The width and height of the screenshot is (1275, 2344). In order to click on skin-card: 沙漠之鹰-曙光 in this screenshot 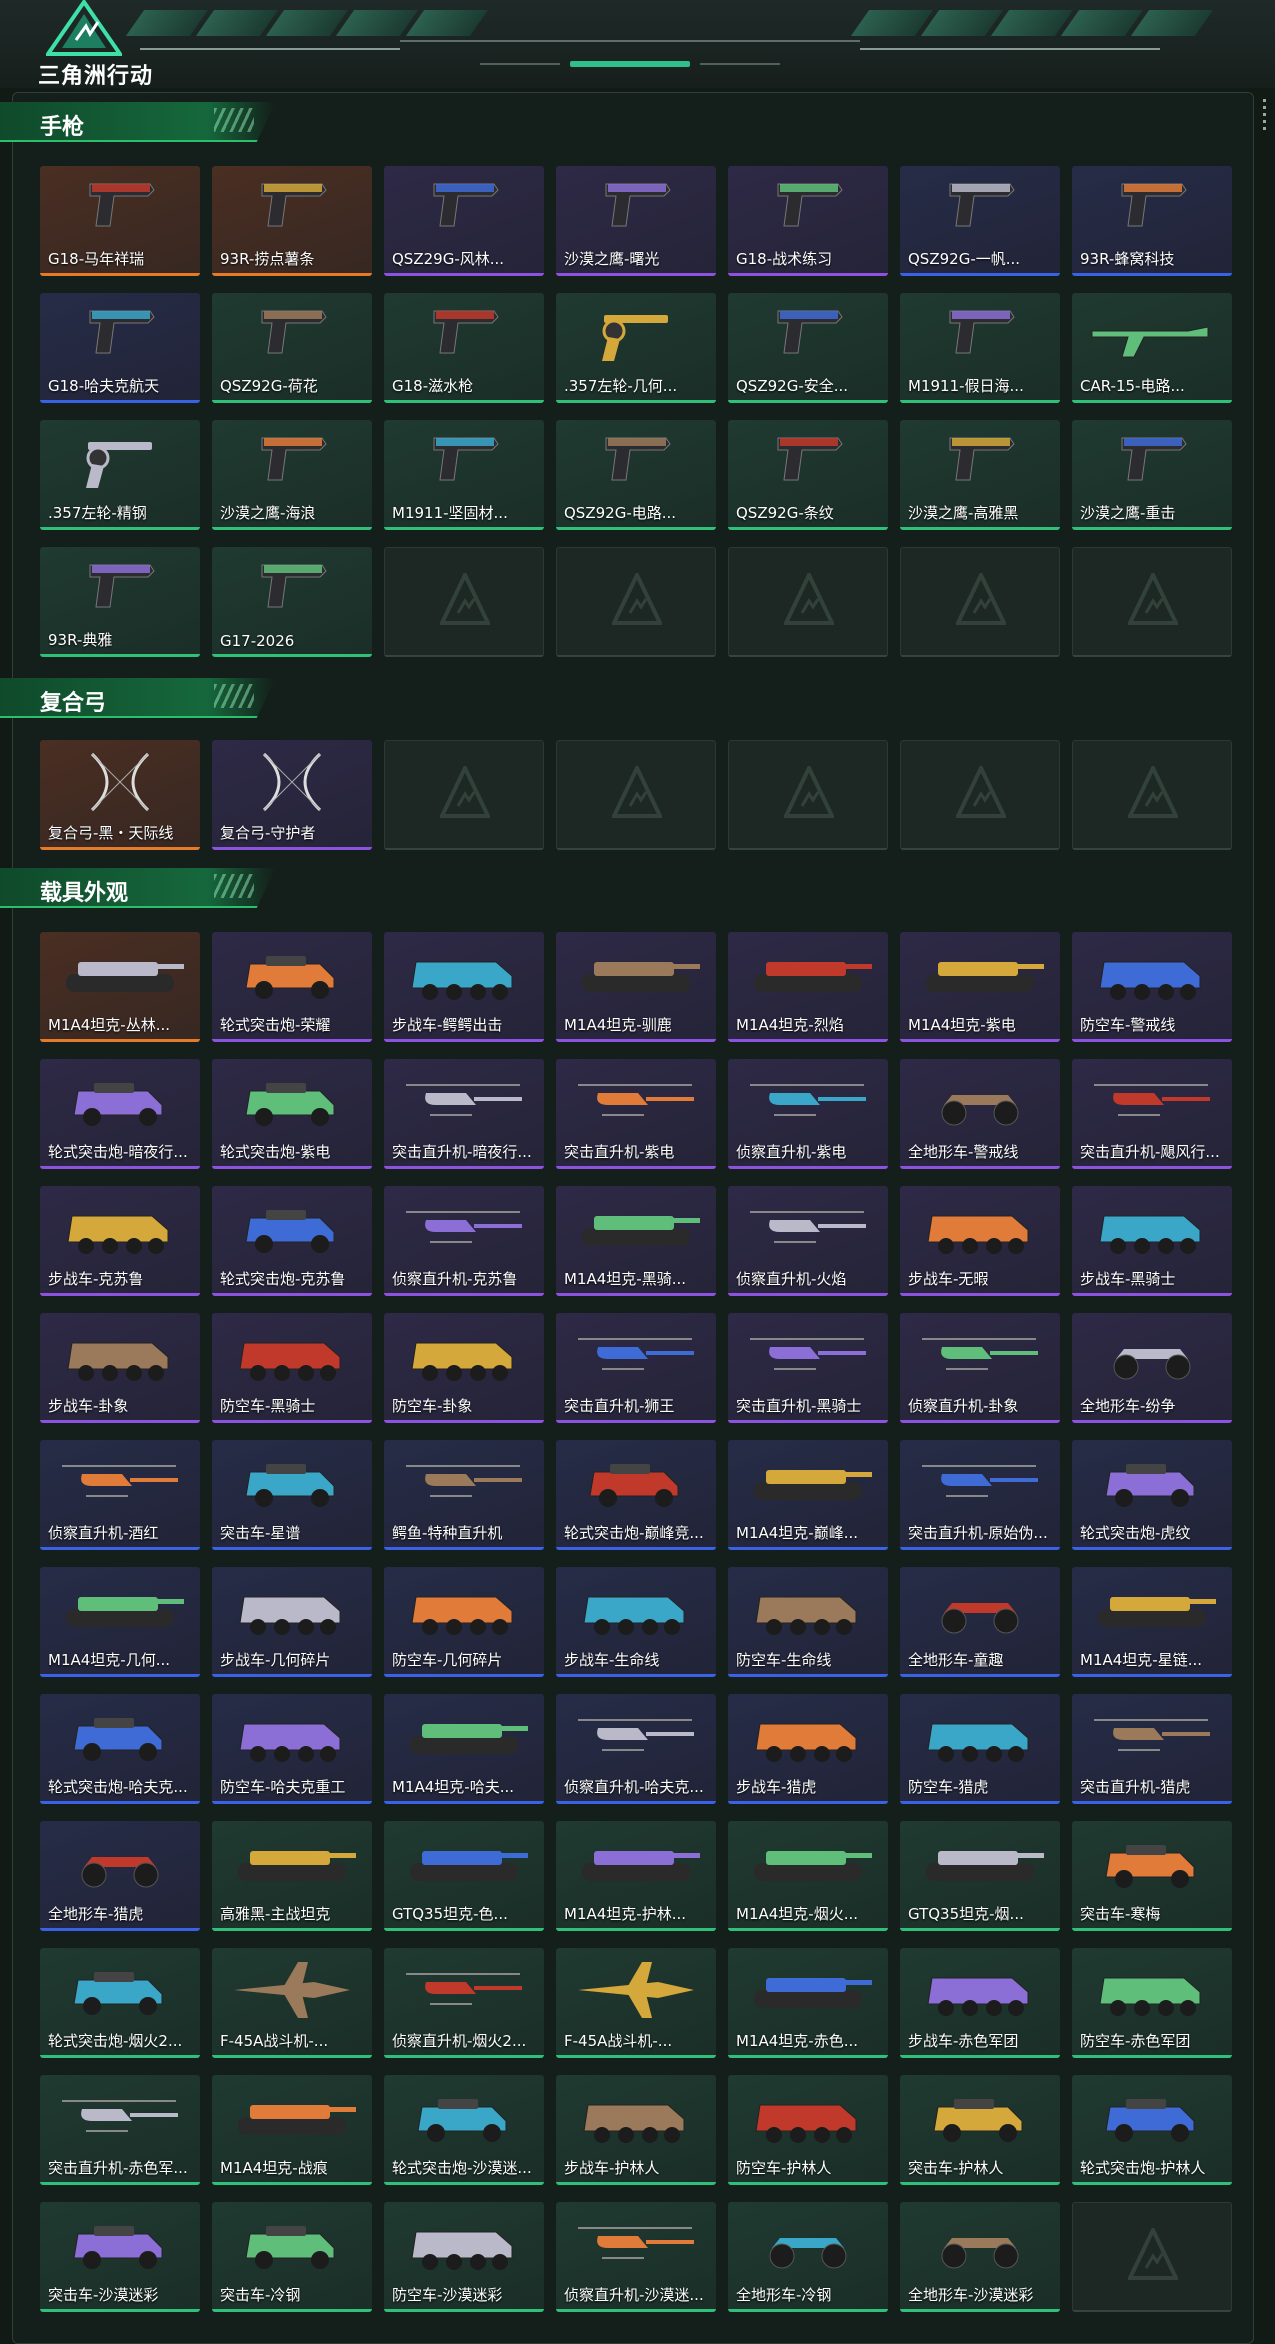, I will do `click(636, 221)`.